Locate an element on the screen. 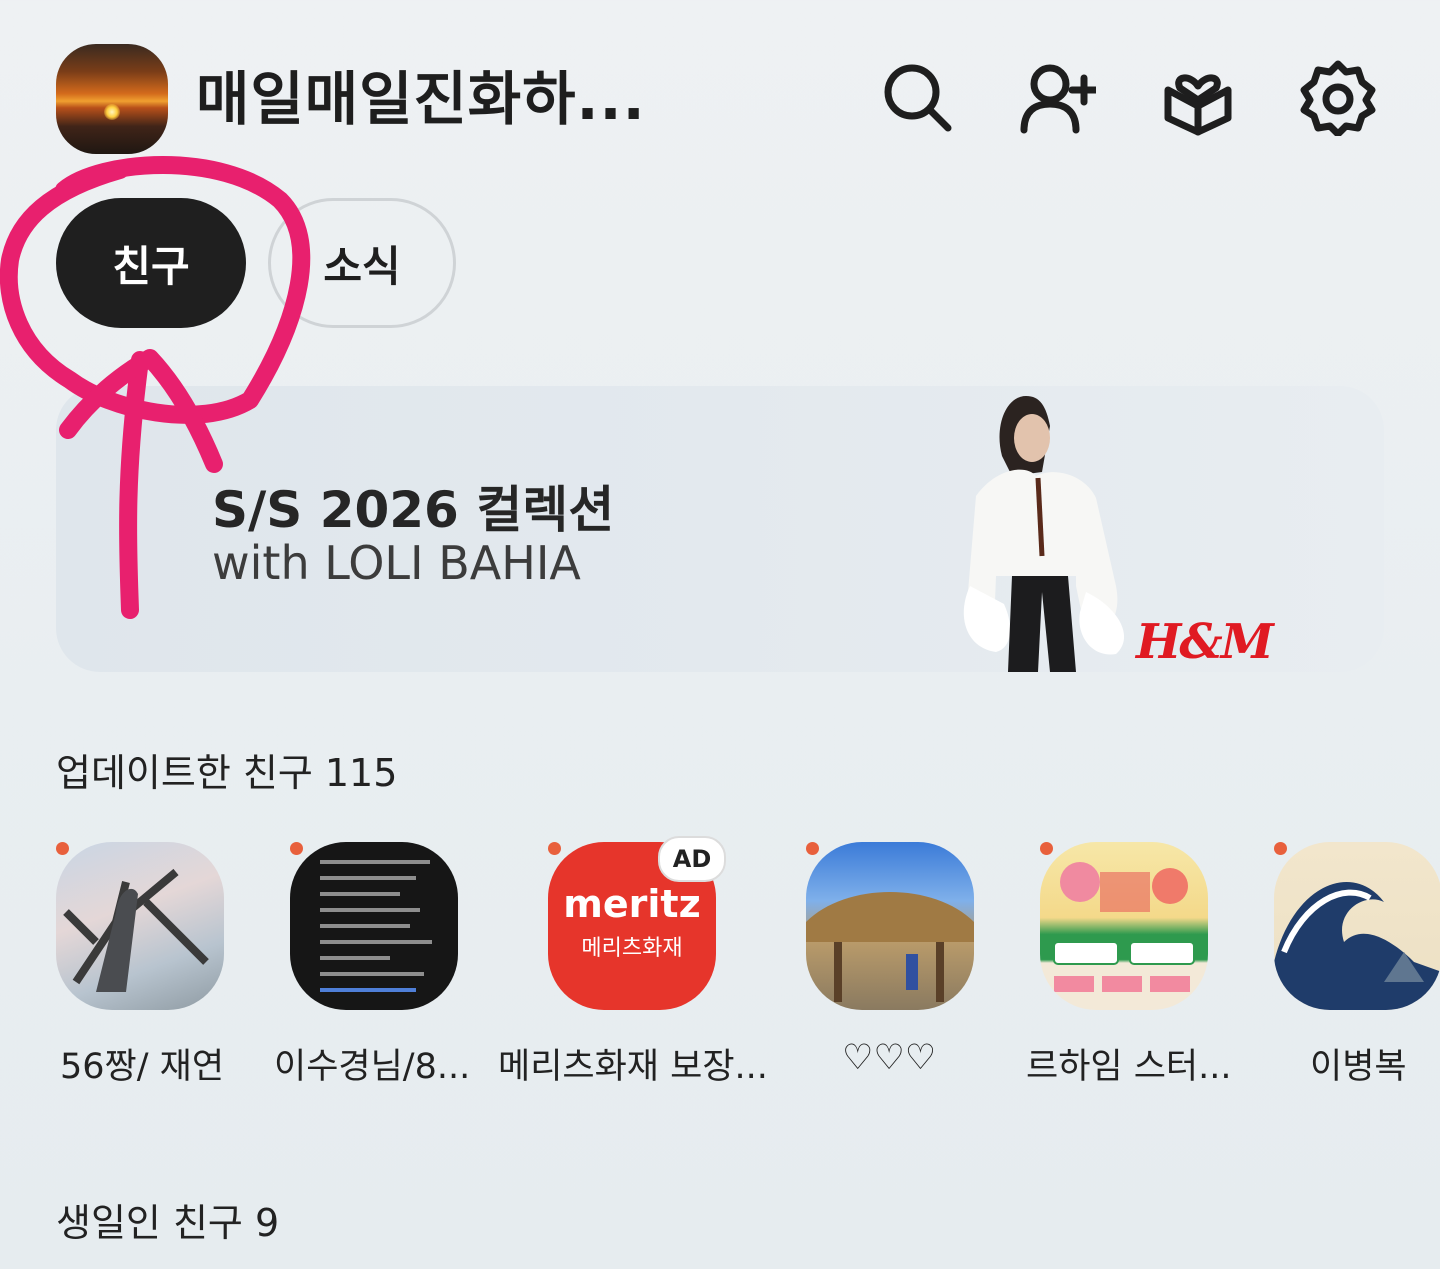 The image size is (1440, 1269). banner-subtitle: with LOLI BAHIA is located at coordinates (396, 563).